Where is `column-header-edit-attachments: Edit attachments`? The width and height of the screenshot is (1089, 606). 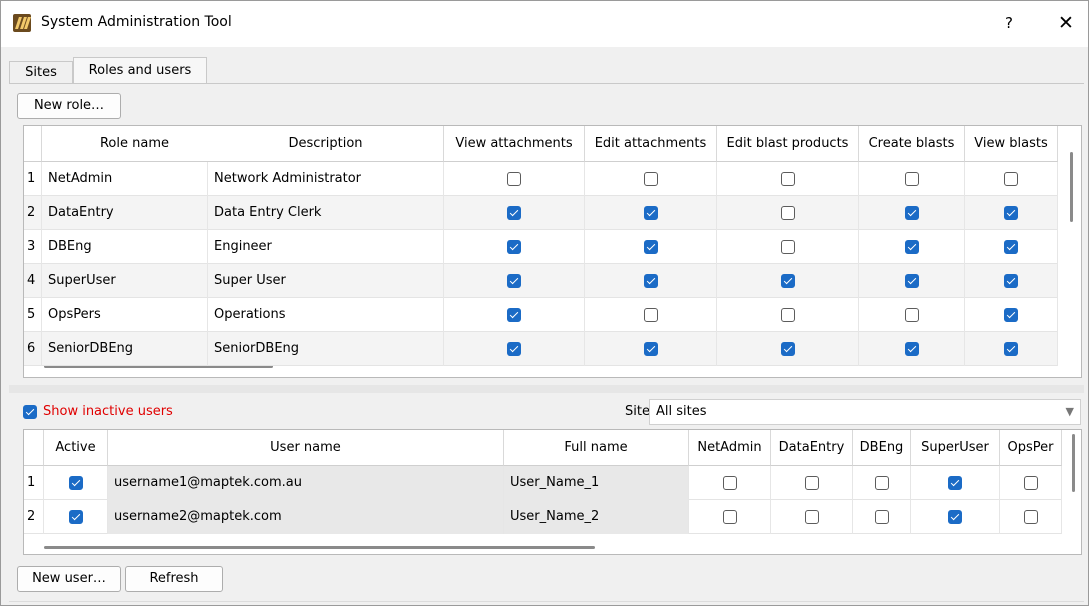
column-header-edit-attachments: Edit attachments is located at coordinates (651, 144).